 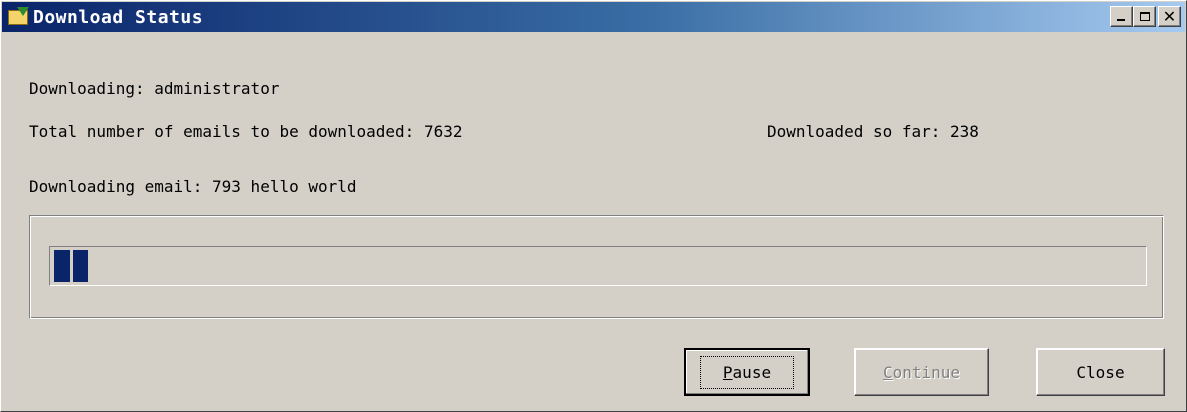 I want to click on window-title: Download Status, so click(x=118, y=17).